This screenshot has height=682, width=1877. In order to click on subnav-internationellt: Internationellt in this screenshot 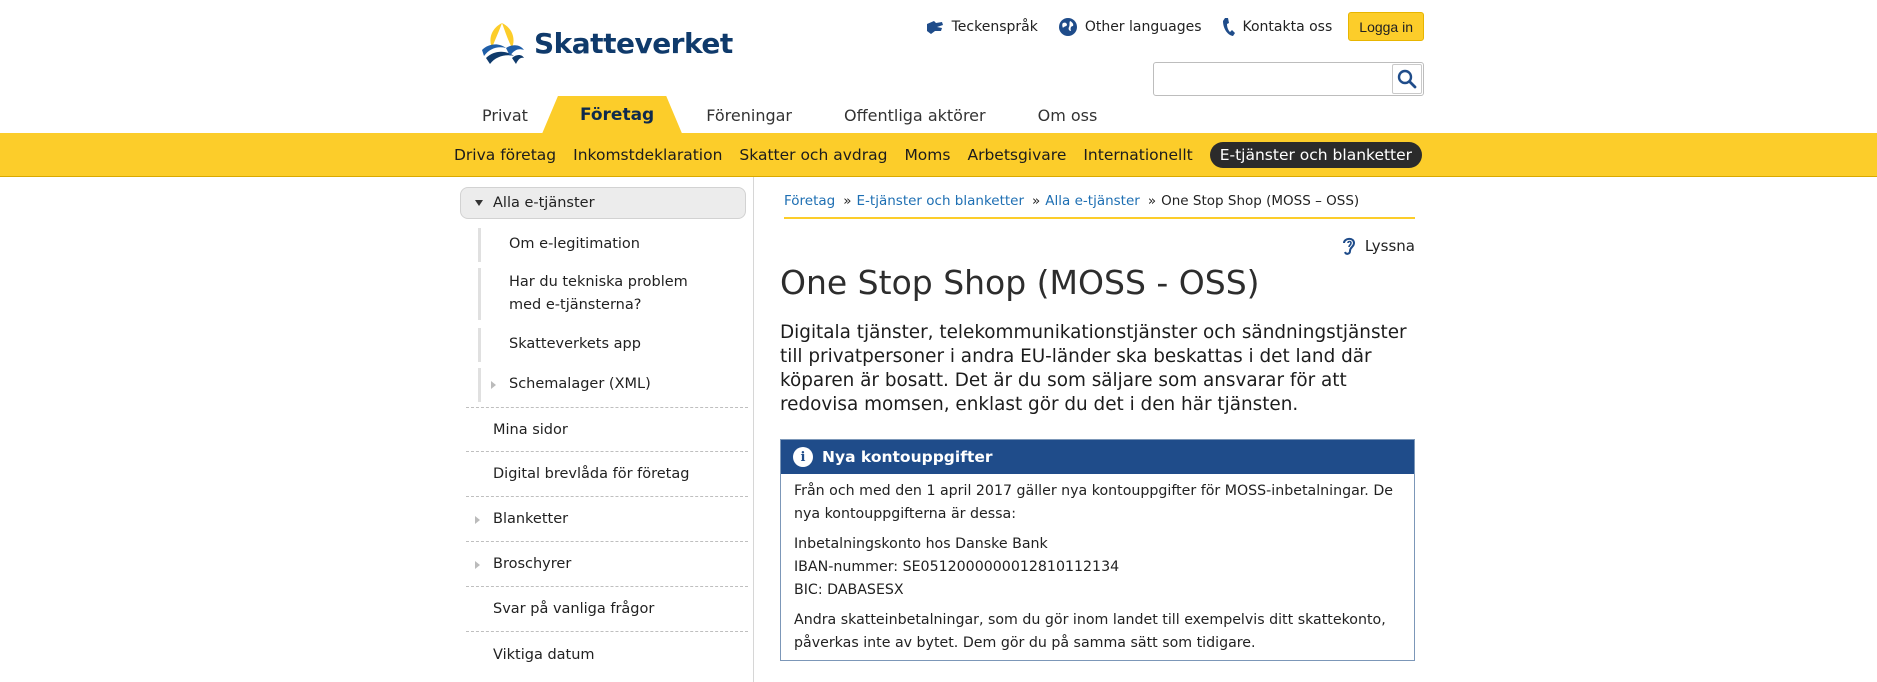, I will do `click(1137, 155)`.